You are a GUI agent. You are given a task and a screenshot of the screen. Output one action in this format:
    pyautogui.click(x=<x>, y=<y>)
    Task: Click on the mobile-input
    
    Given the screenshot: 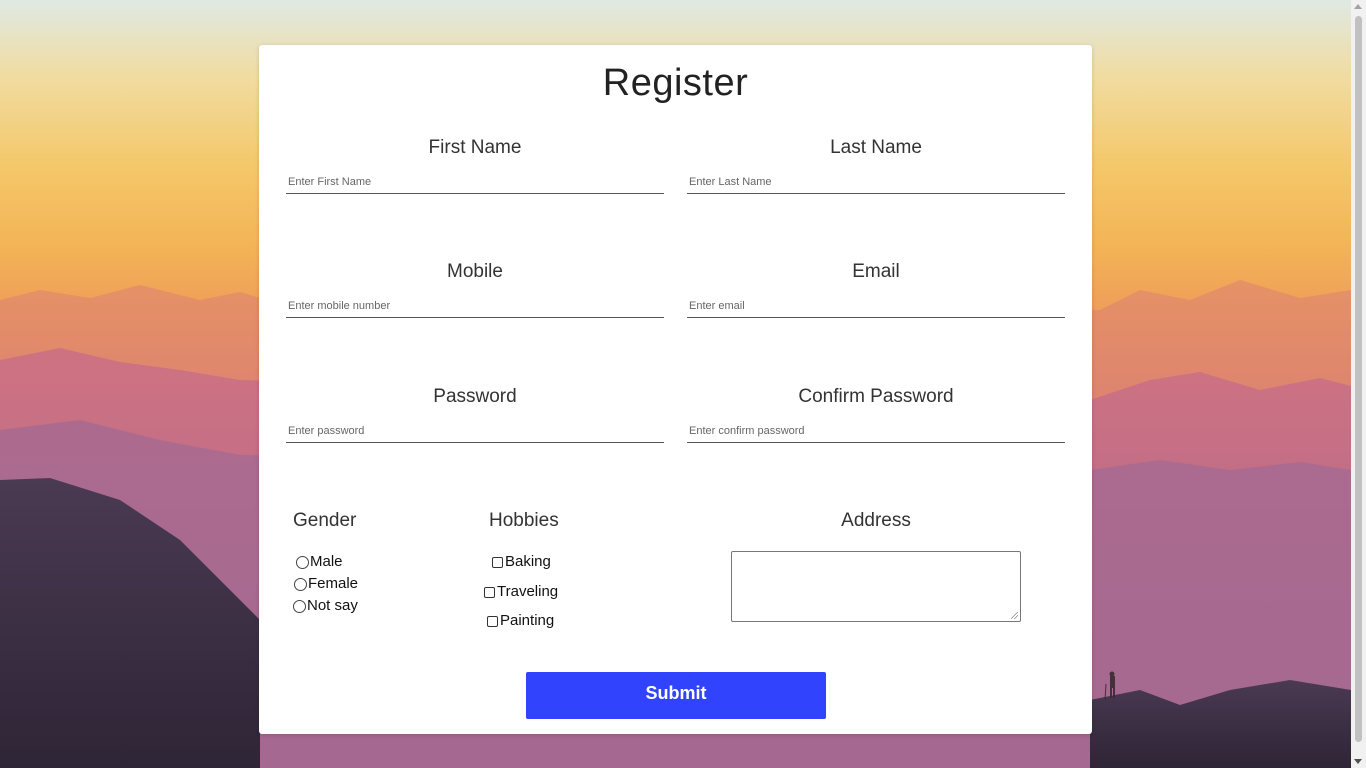 What is the action you would take?
    pyautogui.click(x=475, y=309)
    